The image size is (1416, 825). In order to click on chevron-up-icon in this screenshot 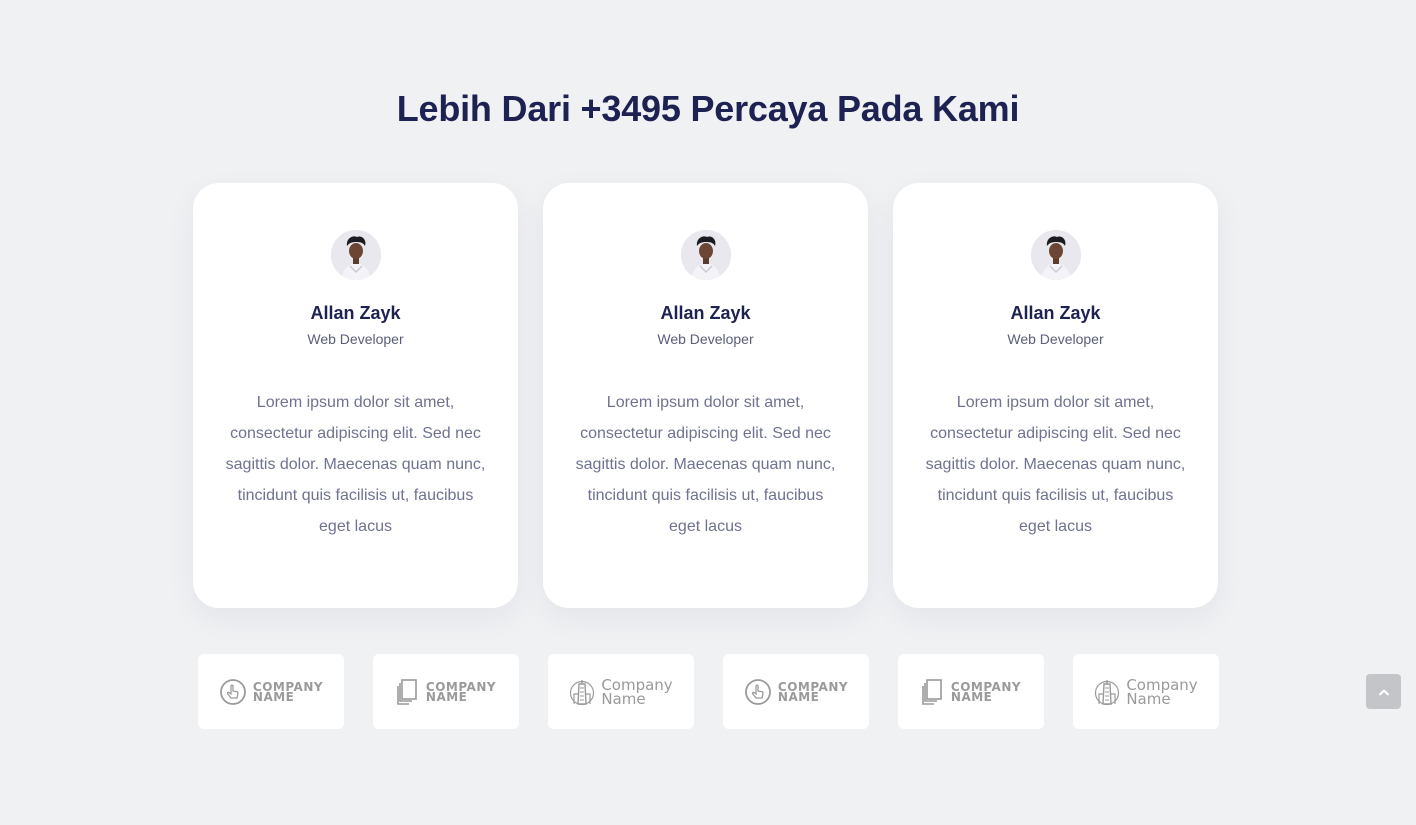, I will do `click(1383, 692)`.